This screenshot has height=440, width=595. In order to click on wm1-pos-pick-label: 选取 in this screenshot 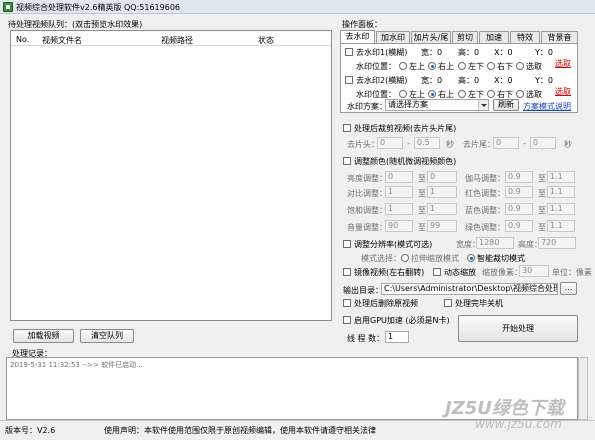, I will do `click(534, 66)`.